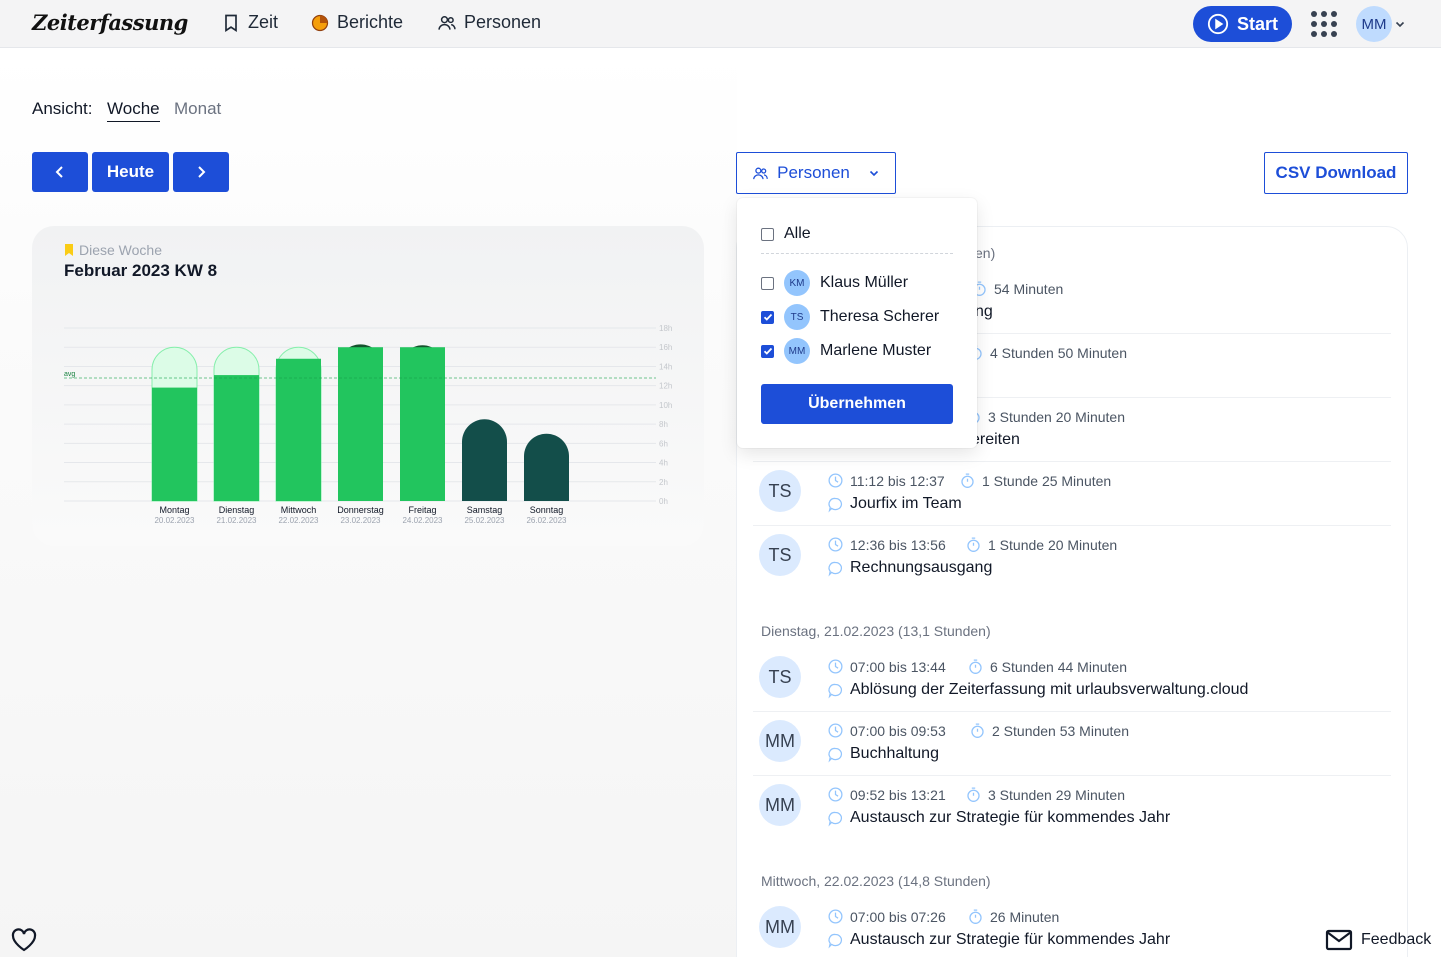 Image resolution: width=1441 pixels, height=957 pixels. Describe the element at coordinates (909, 568) in the screenshot. I see `entry-description: Rechnungsausgang` at that location.